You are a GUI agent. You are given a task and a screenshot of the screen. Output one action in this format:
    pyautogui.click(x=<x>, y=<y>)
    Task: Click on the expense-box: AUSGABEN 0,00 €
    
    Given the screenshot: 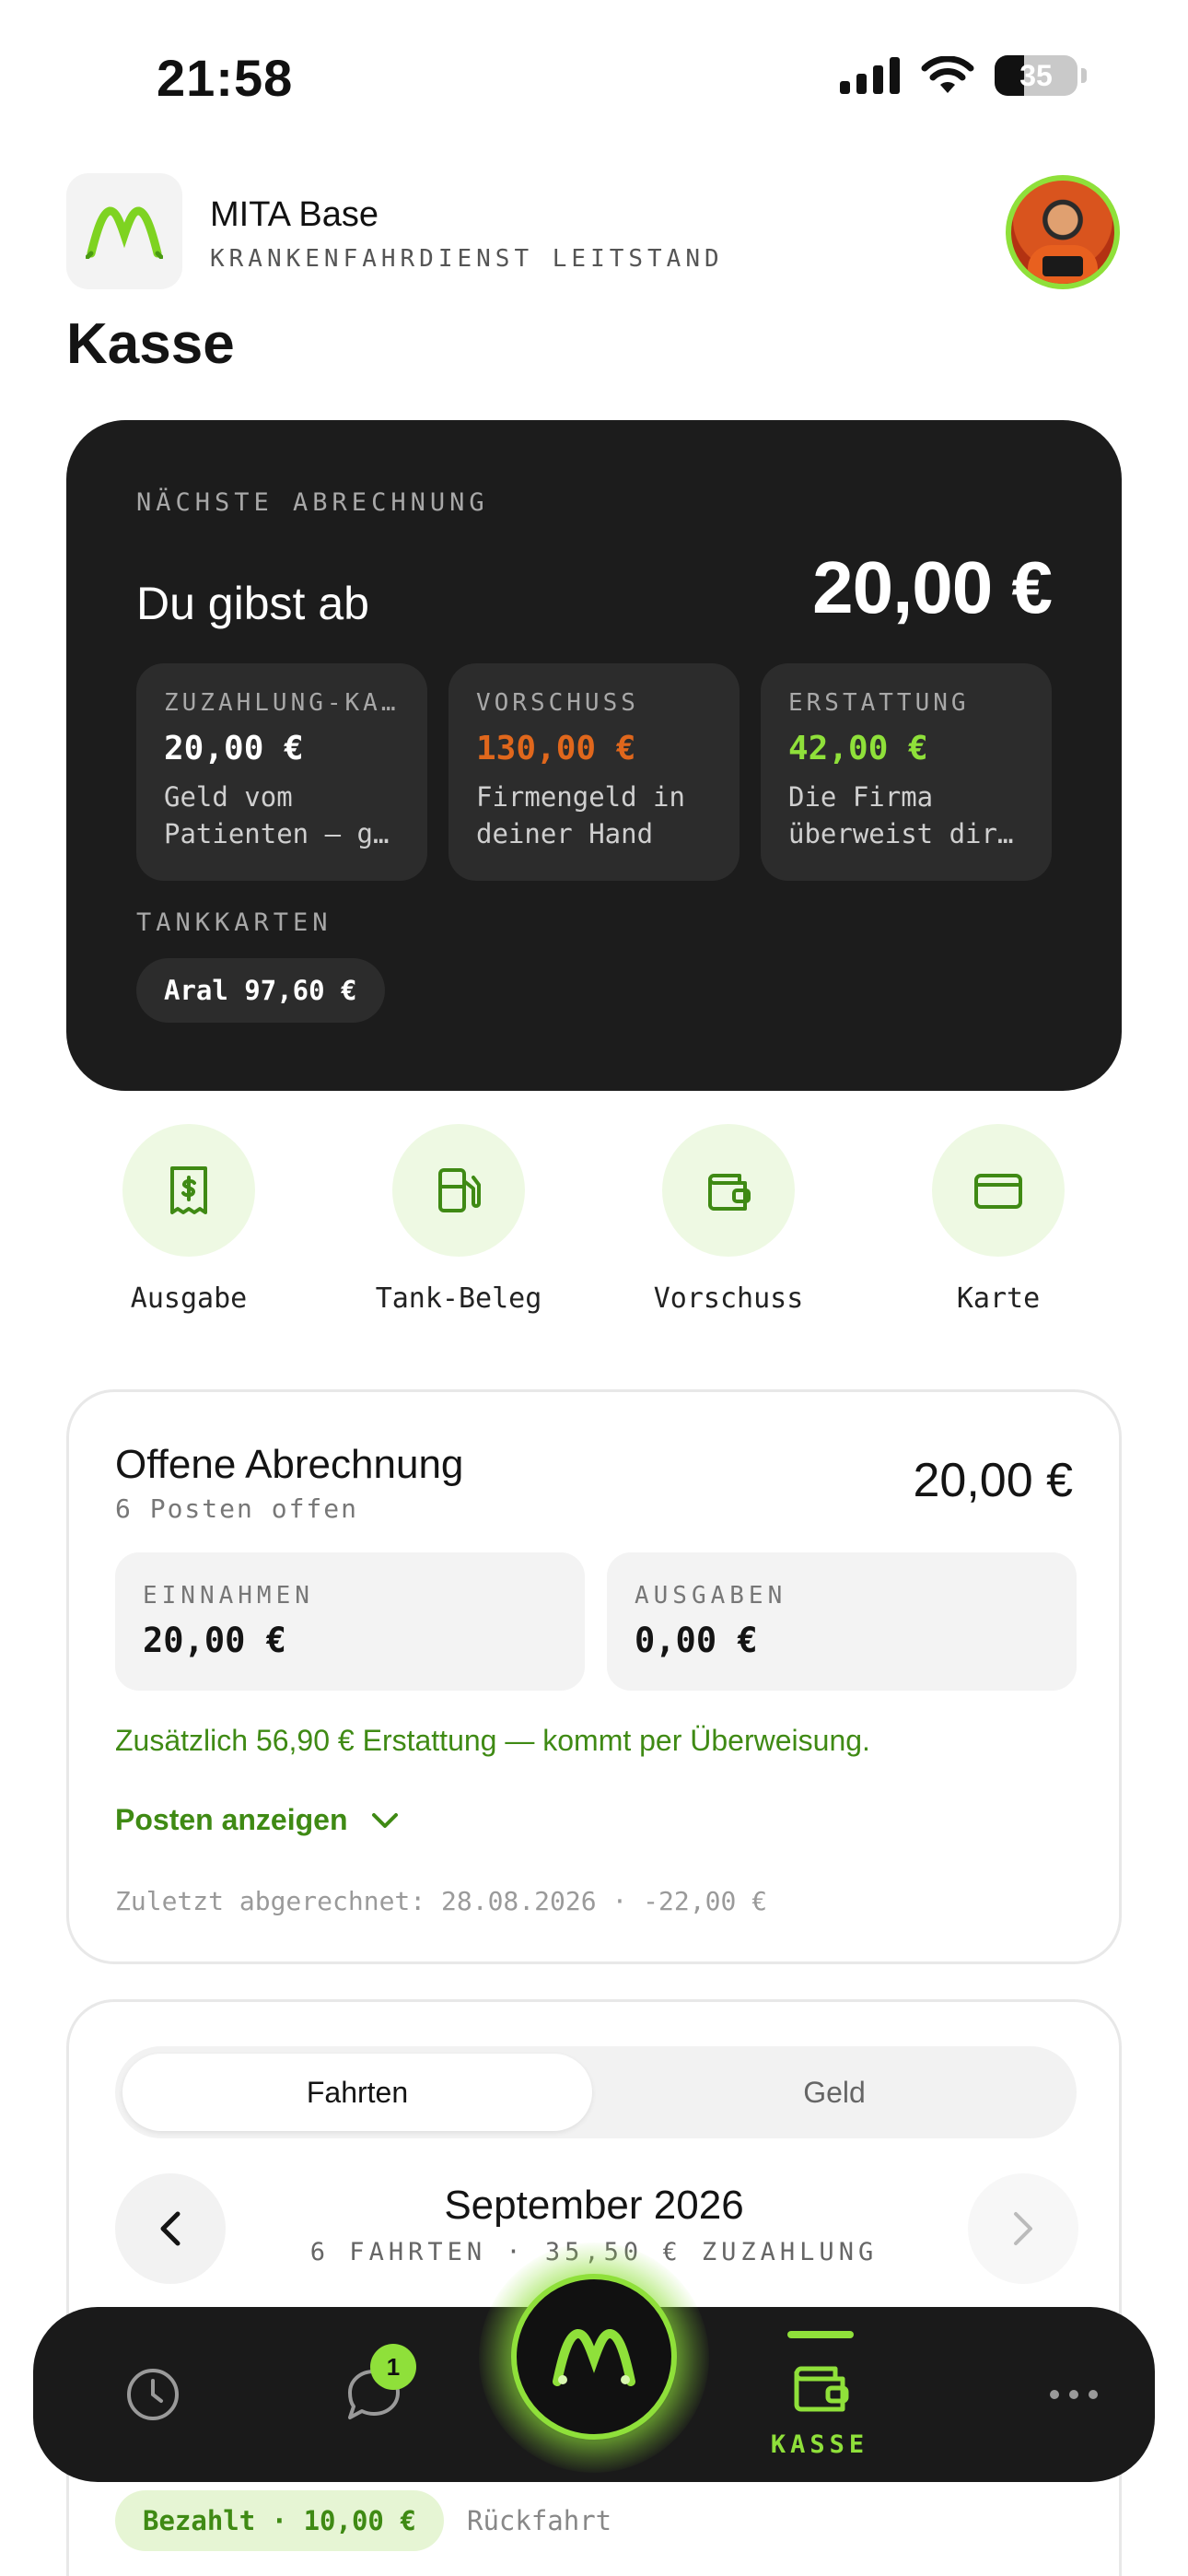 What is the action you would take?
    pyautogui.click(x=842, y=1621)
    